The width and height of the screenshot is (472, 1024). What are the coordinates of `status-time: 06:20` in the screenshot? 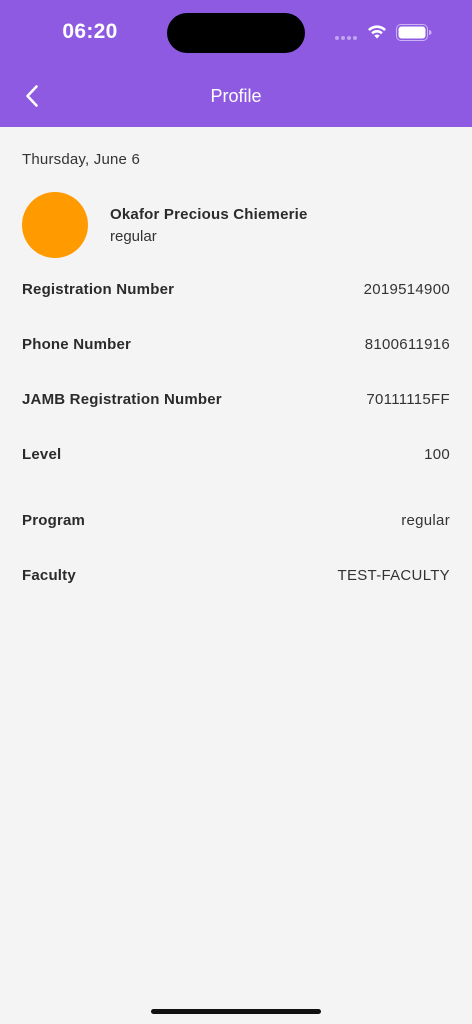 It's located at (90, 31).